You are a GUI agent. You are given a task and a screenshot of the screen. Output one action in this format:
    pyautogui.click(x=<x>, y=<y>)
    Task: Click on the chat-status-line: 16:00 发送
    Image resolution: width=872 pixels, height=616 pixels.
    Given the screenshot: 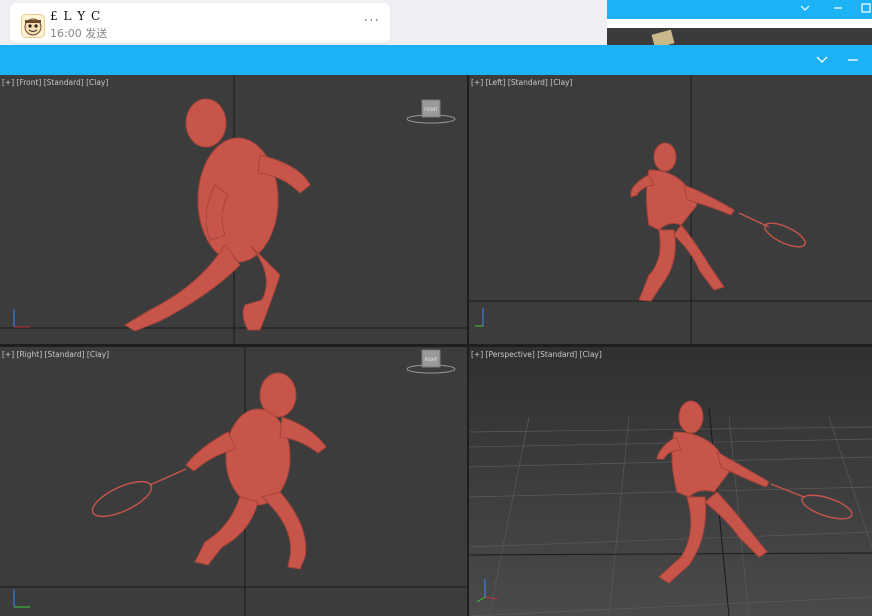 What is the action you would take?
    pyautogui.click(x=78, y=33)
    